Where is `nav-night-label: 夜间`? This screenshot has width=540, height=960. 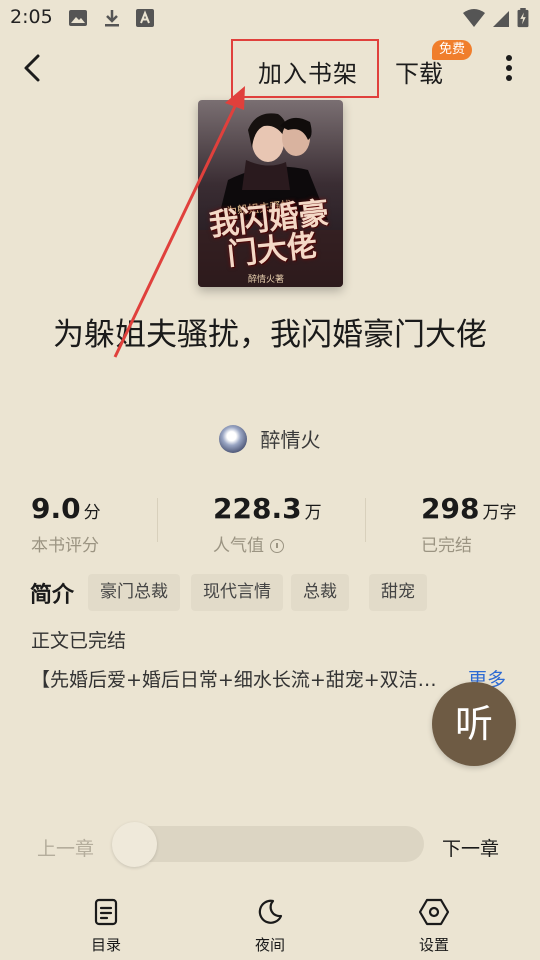
nav-night-label: 夜间 is located at coordinates (269, 945).